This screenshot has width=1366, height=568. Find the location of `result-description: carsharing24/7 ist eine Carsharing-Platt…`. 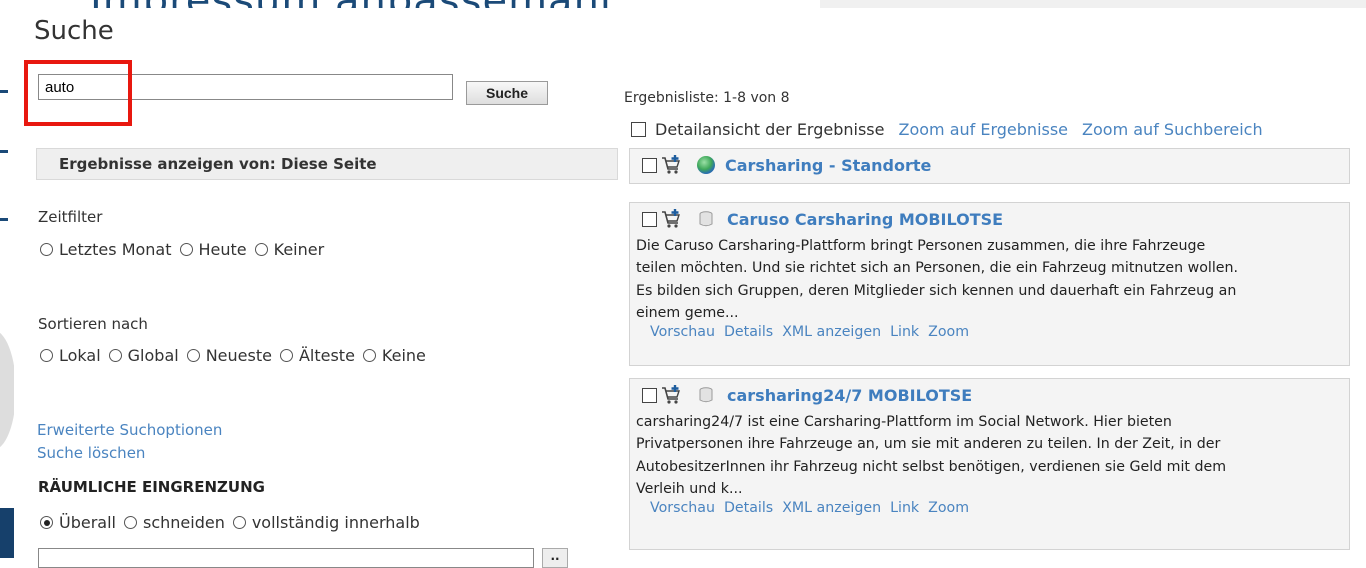

result-description: carsharing24/7 ist eine Carsharing-Platt… is located at coordinates (931, 455).